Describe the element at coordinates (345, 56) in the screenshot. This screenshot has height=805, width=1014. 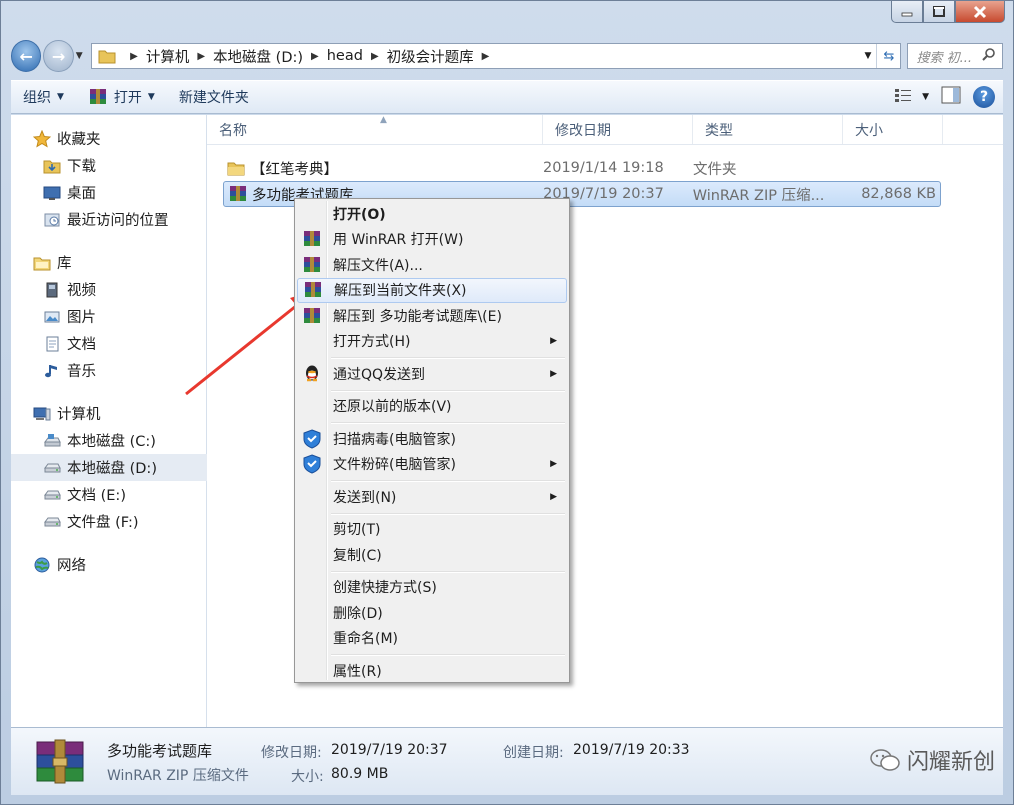
I see `breadcrumb-head: head` at that location.